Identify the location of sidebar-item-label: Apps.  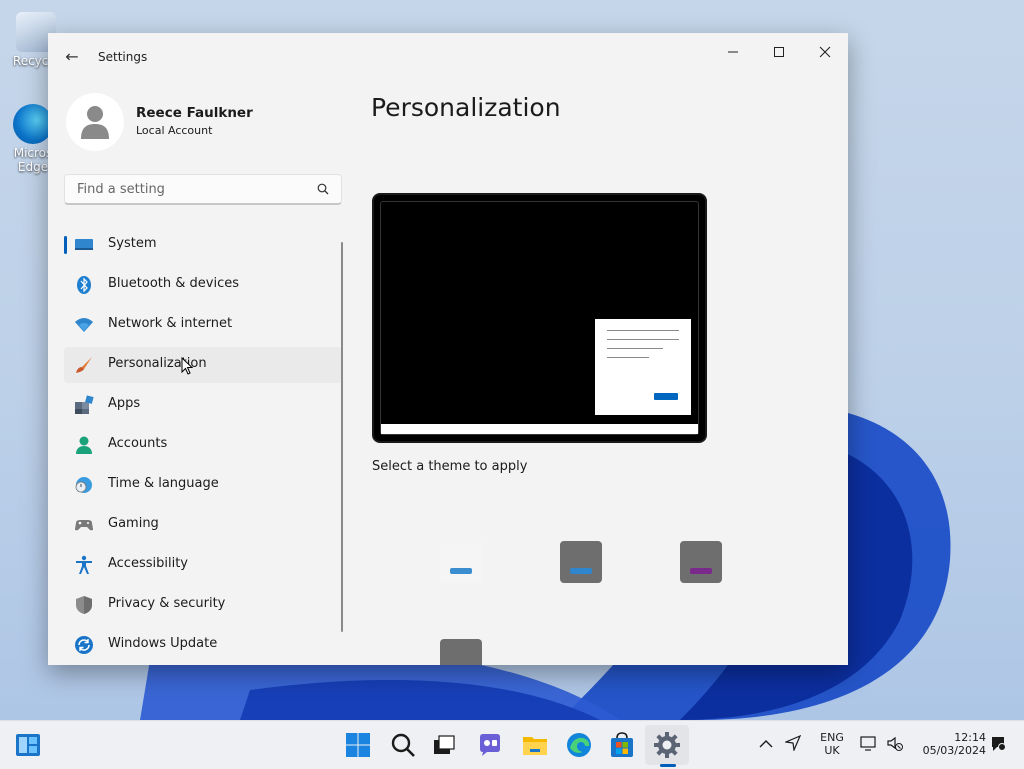
(124, 403).